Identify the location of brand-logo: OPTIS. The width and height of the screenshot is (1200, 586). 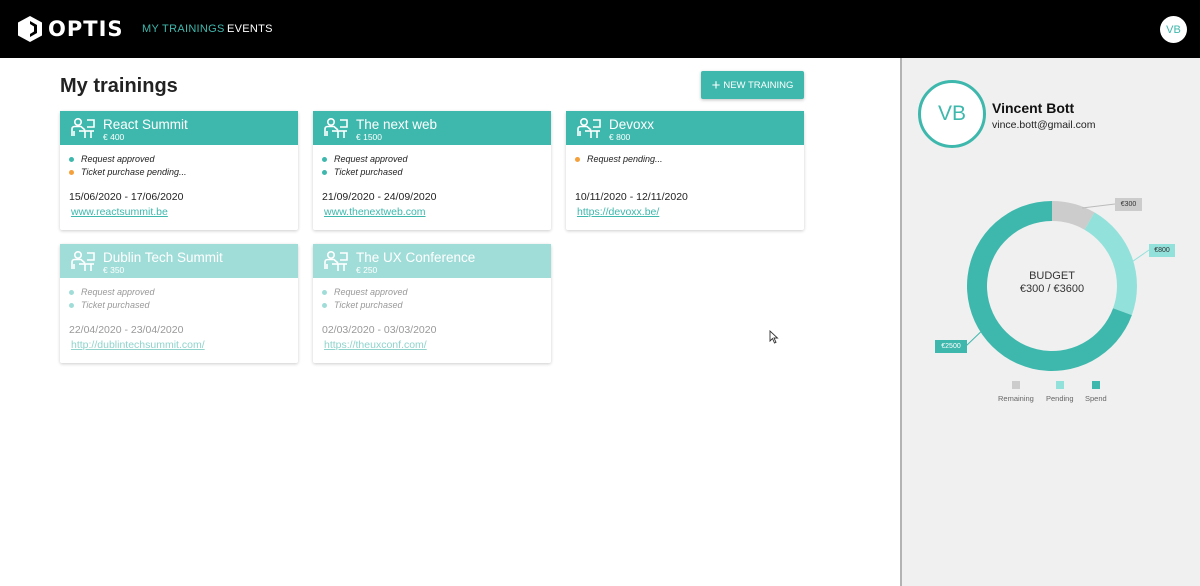
(71, 29).